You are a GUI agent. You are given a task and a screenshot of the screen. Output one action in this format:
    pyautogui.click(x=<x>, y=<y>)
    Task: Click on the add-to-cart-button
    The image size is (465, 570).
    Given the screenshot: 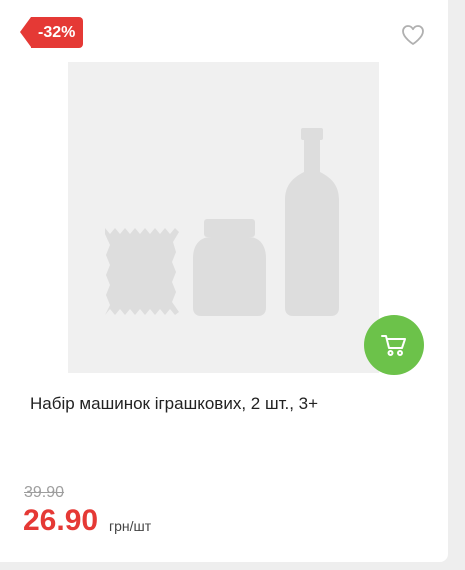 What is the action you would take?
    pyautogui.click(x=394, y=345)
    